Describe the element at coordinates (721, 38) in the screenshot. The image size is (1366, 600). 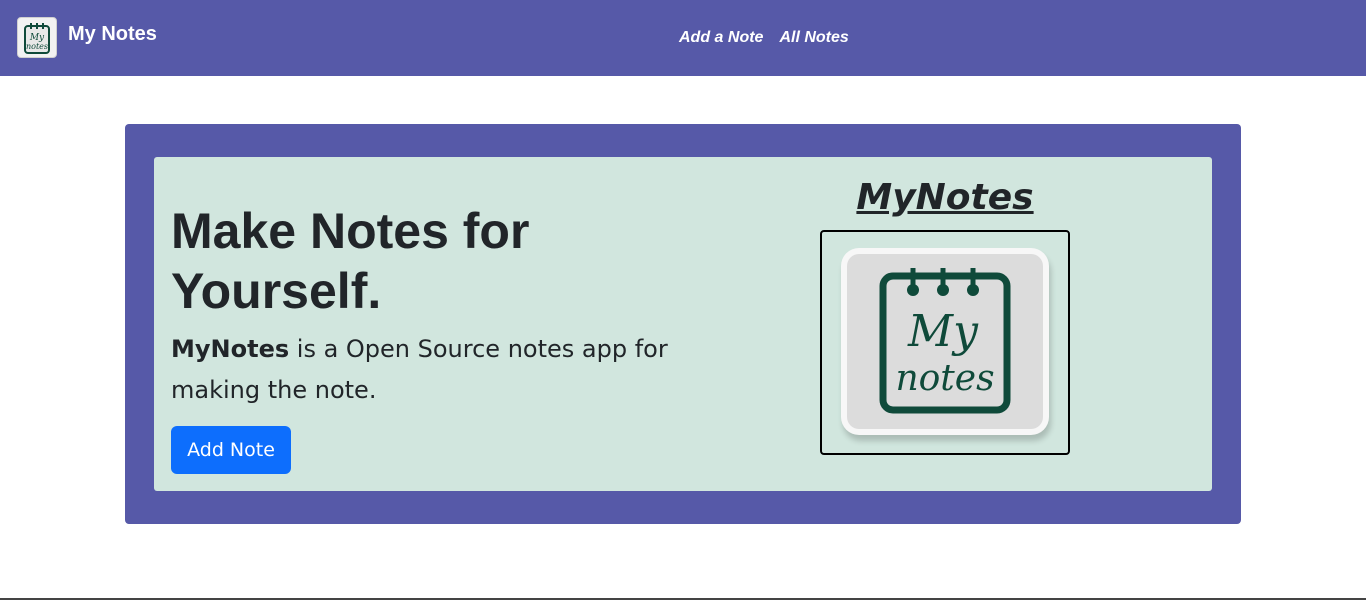
I see `nav-link-add-note: Add a Note` at that location.